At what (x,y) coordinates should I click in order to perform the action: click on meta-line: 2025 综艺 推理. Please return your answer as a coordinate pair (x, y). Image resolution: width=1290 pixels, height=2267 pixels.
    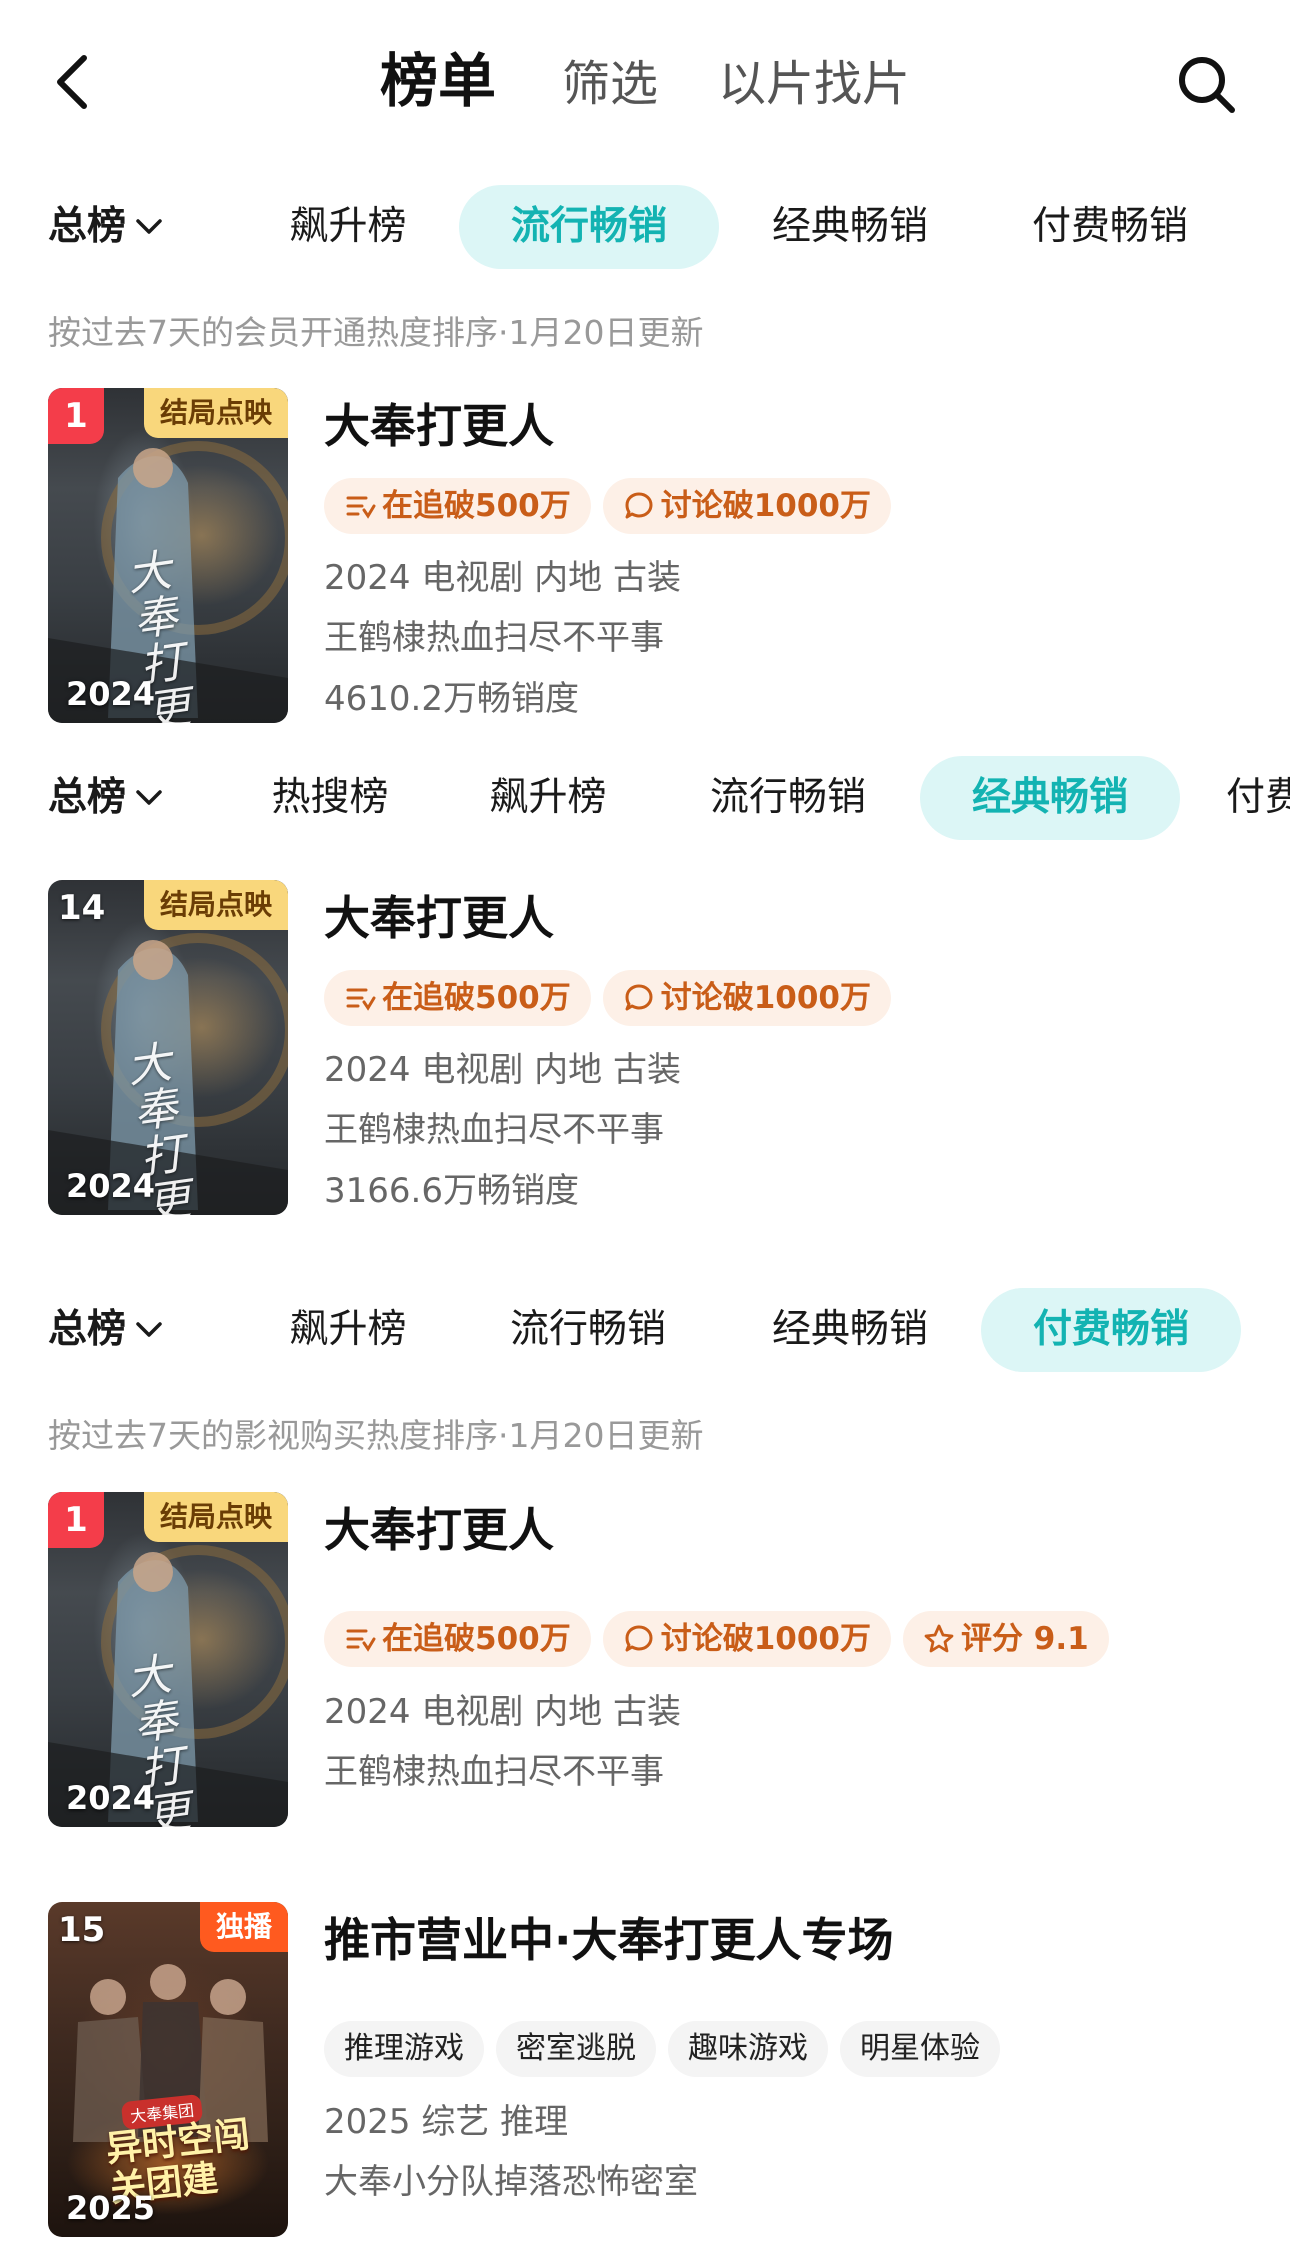
    Looking at the image, I should click on (446, 2122).